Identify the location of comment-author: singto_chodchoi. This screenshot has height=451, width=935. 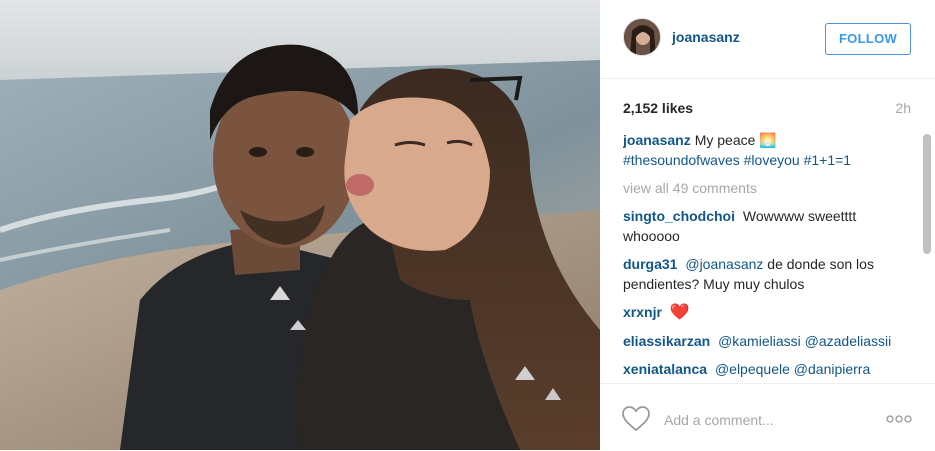
(679, 216).